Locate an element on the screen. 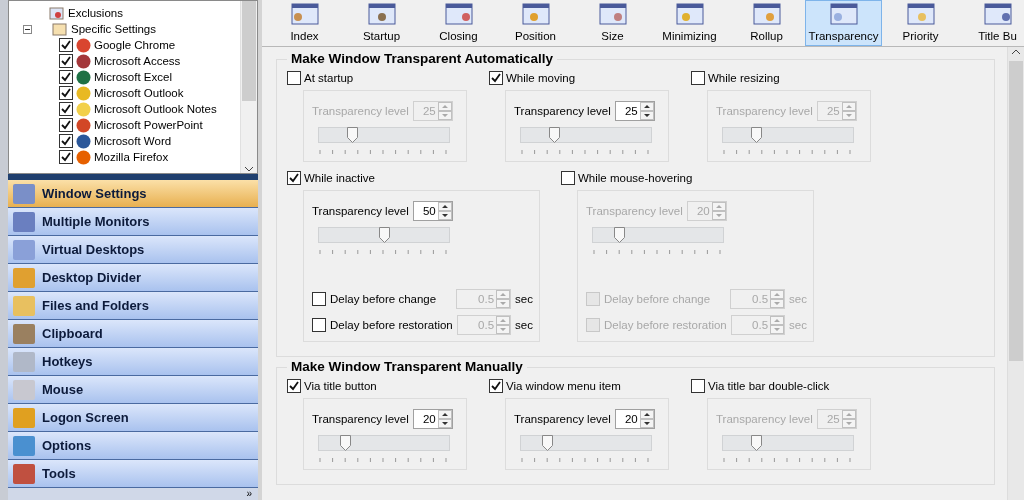  checkbox-label: While inactive is located at coordinates (339, 178).